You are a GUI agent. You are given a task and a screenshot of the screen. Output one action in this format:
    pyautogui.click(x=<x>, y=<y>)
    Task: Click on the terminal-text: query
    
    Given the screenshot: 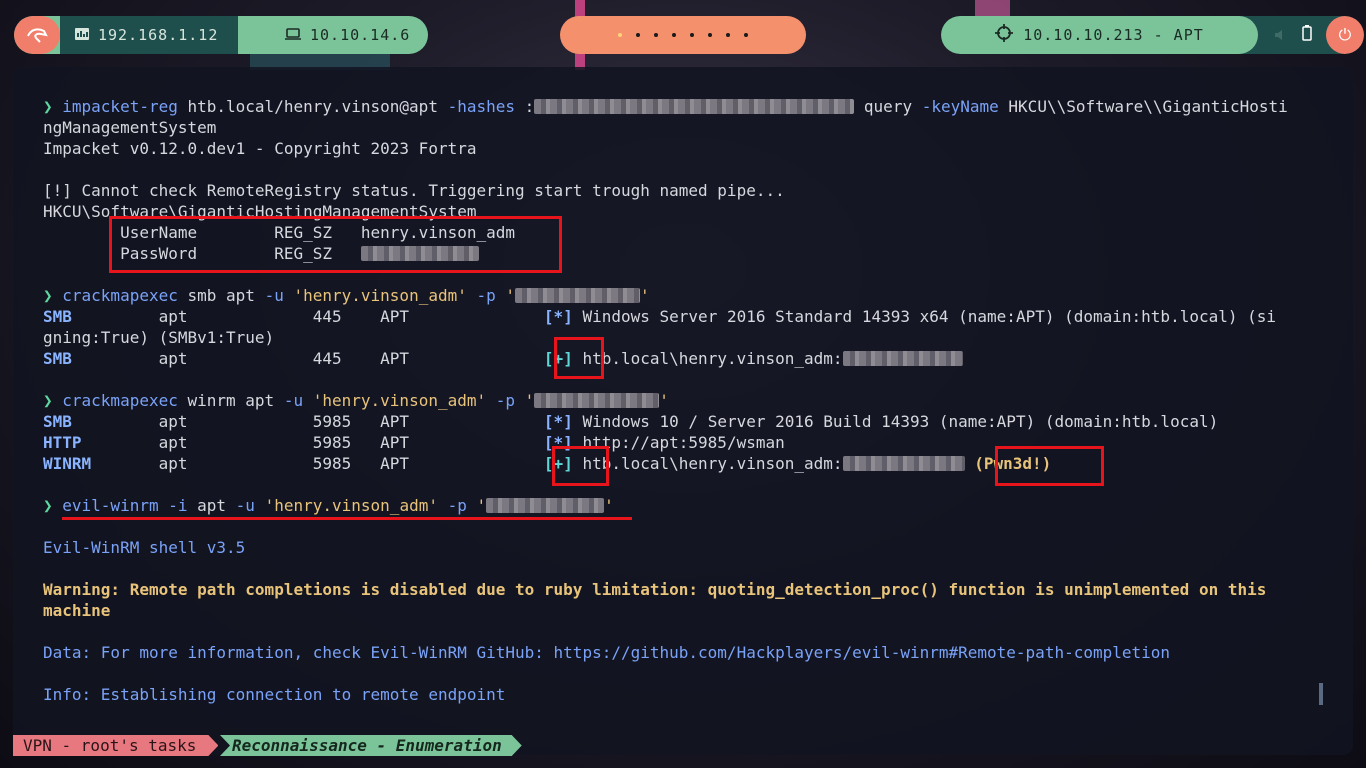 What is the action you would take?
    pyautogui.click(x=888, y=106)
    